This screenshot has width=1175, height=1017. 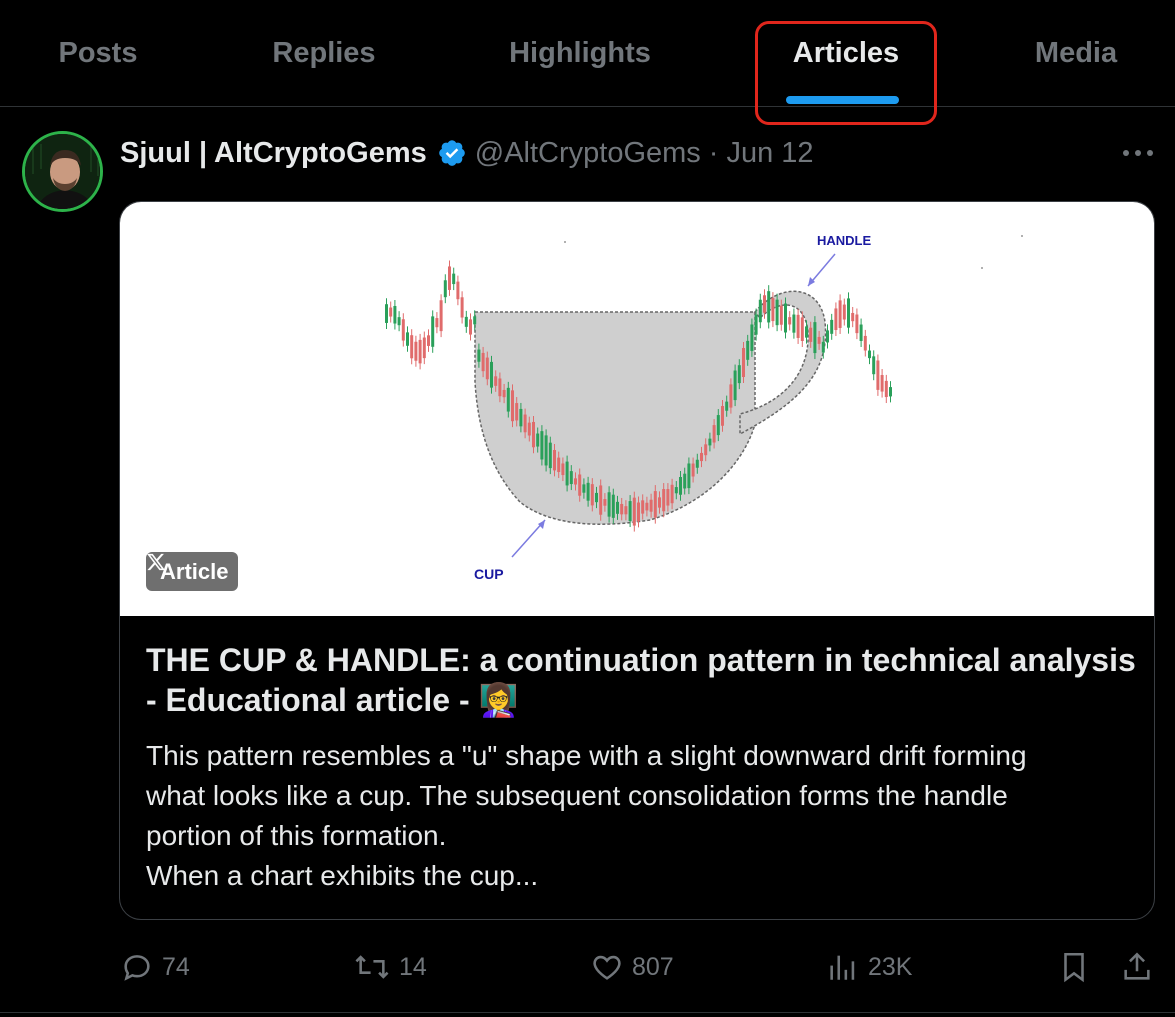 What do you see at coordinates (176, 966) in the screenshot?
I see `reply-count: 74` at bounding box center [176, 966].